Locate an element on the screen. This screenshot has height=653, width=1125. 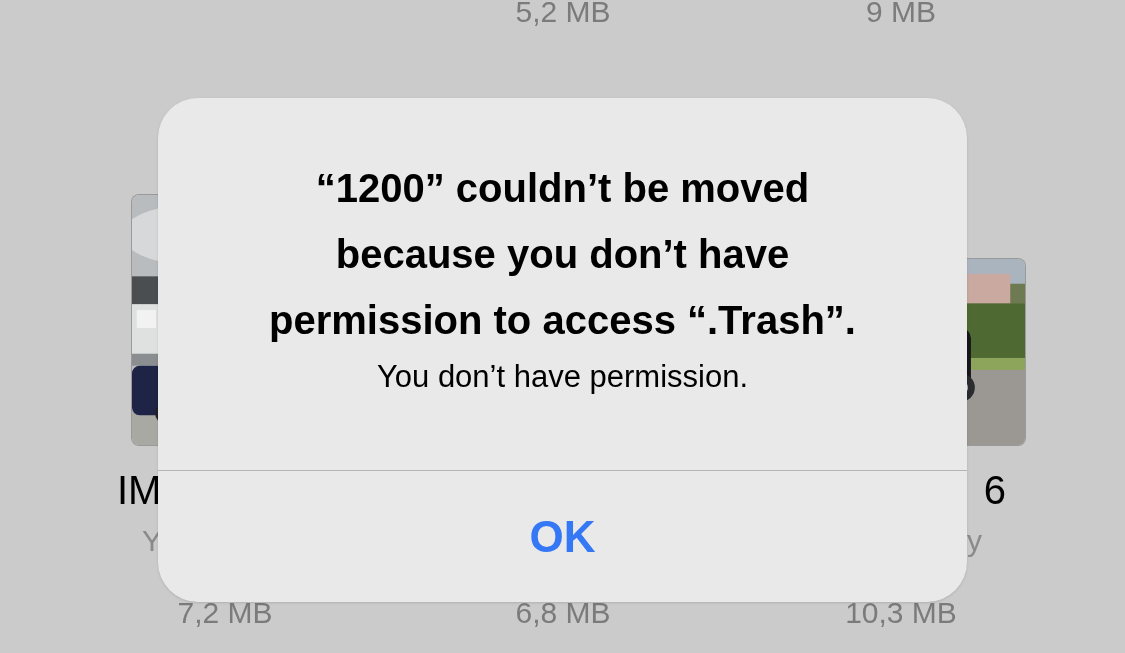
file-size: 9 MB is located at coordinates (901, 14).